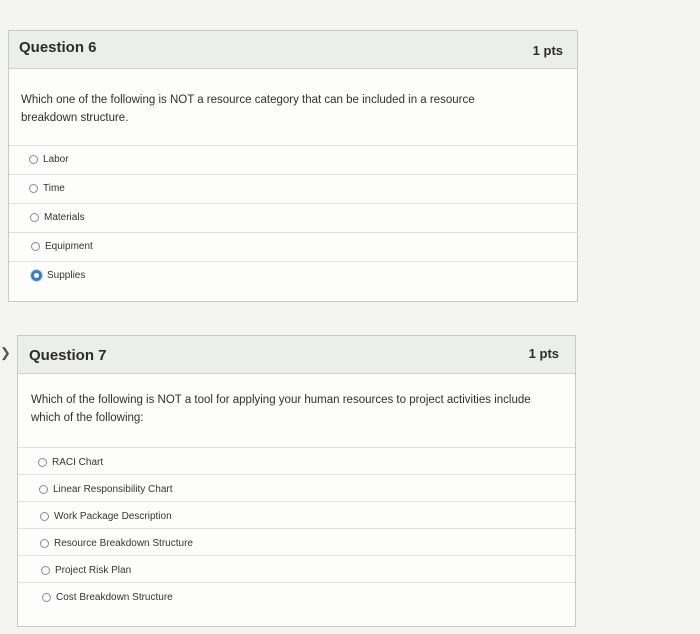 This screenshot has width=700, height=634. Describe the element at coordinates (296, 355) in the screenshot. I see `question-7-header: Question 7 1 pts` at that location.